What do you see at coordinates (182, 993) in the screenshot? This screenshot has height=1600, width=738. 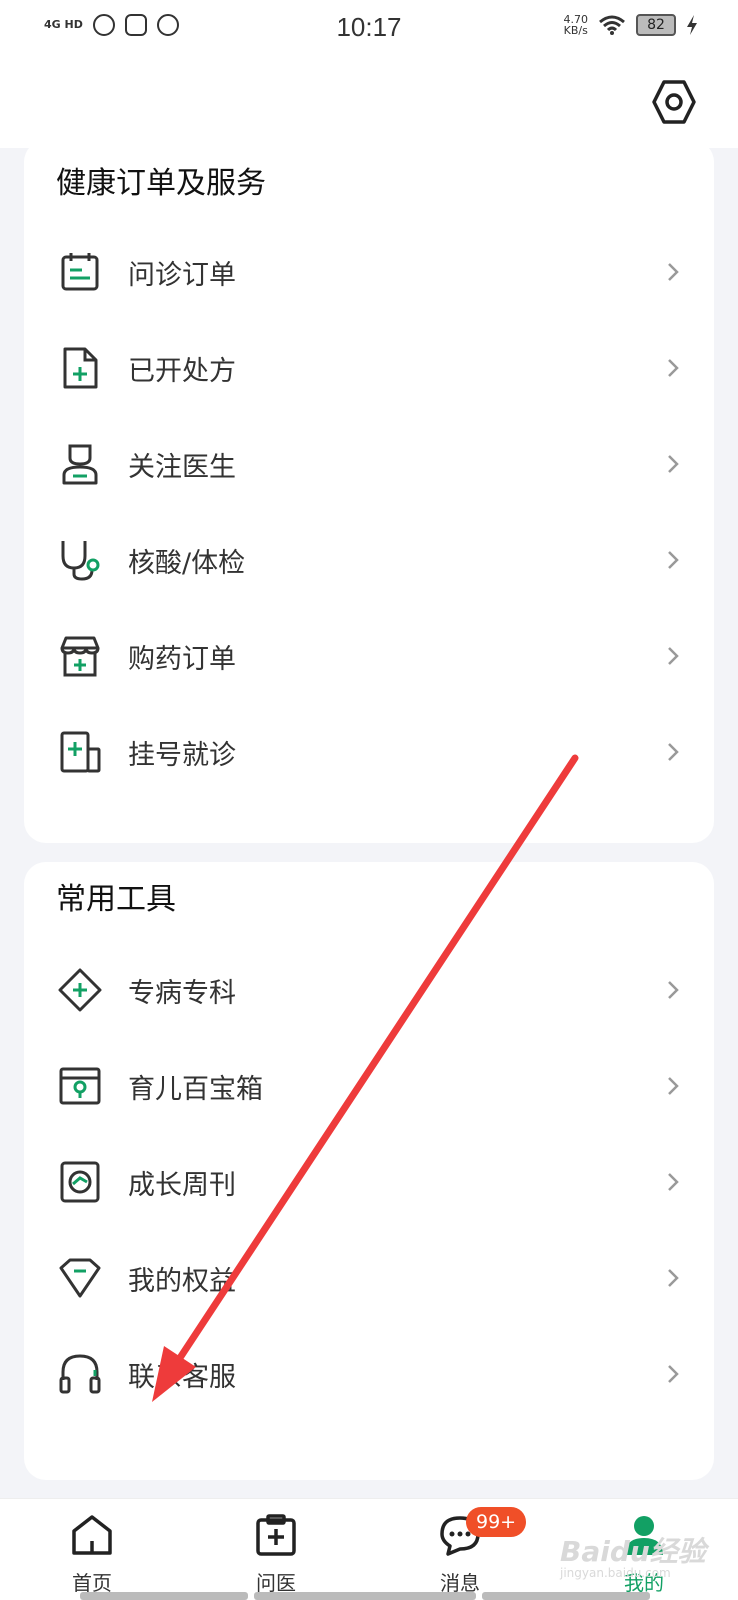 I see `menu-item-label: 专病专科` at bounding box center [182, 993].